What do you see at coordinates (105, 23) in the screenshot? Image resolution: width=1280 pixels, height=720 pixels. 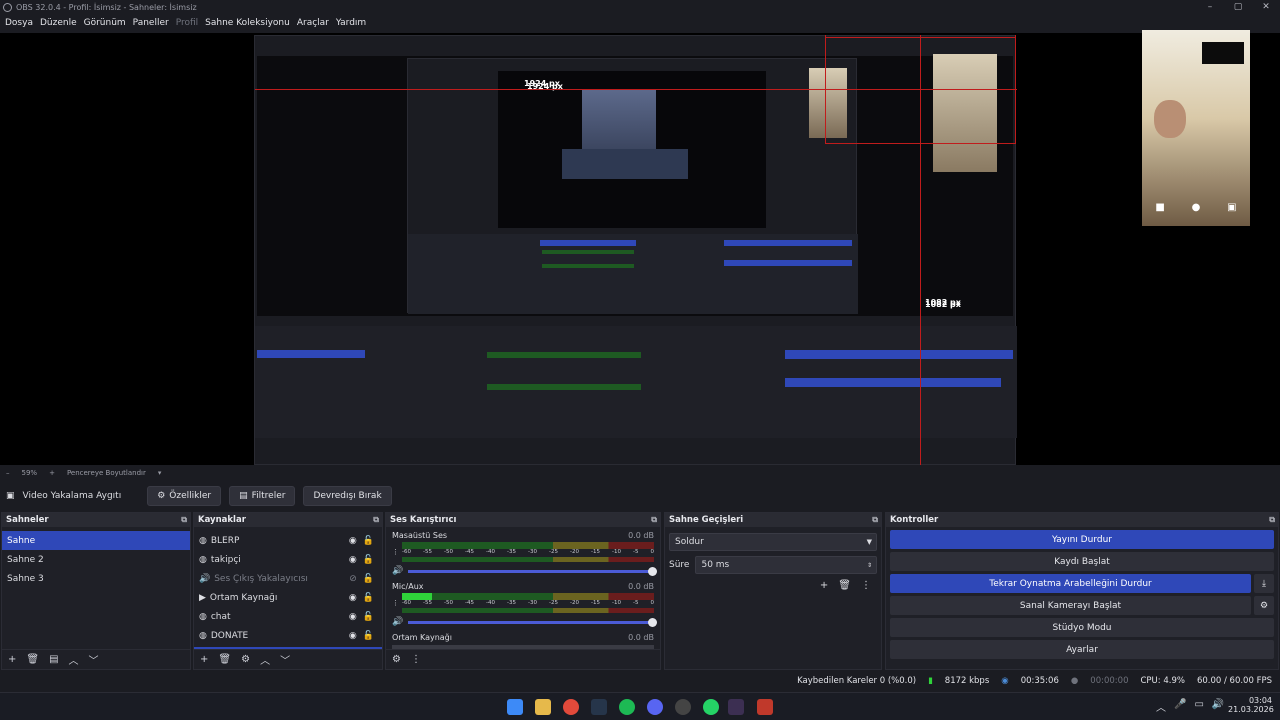 I see `menu-view: Görünüm` at bounding box center [105, 23].